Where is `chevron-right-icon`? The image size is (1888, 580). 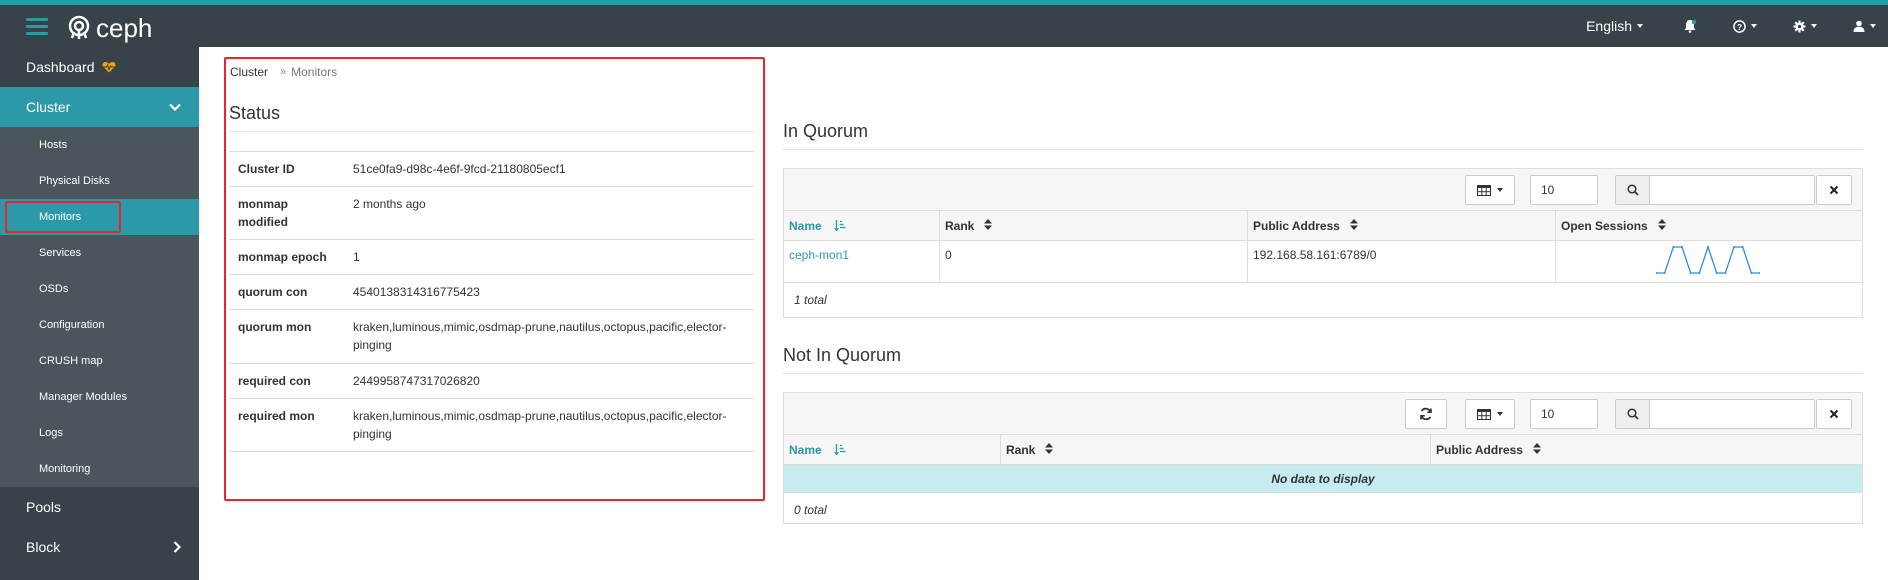
chevron-right-icon is located at coordinates (177, 547).